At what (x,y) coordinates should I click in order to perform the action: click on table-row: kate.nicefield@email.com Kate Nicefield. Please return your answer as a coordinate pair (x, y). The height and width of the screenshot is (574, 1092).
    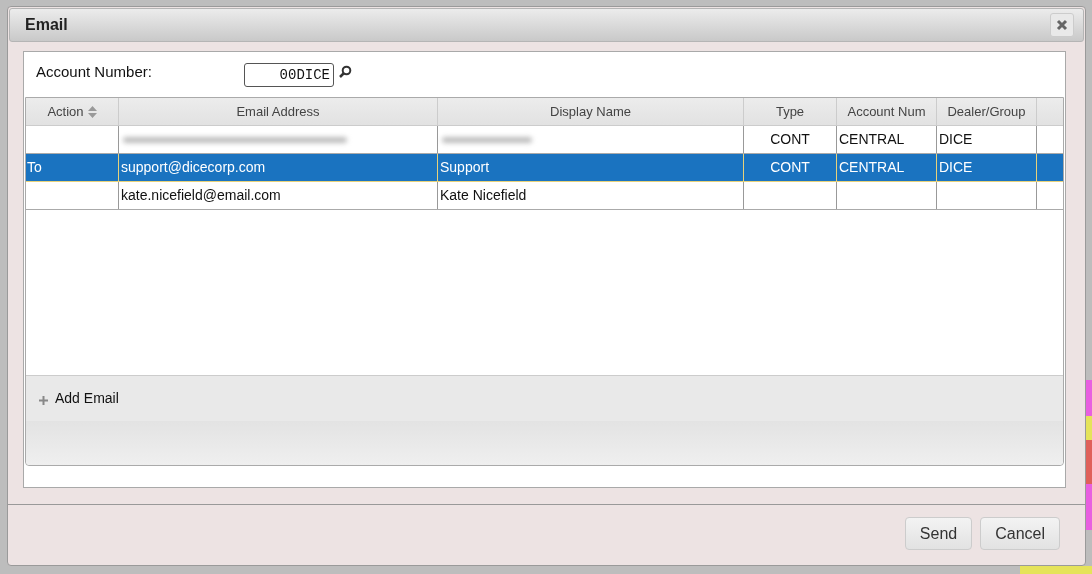
    Looking at the image, I should click on (544, 196).